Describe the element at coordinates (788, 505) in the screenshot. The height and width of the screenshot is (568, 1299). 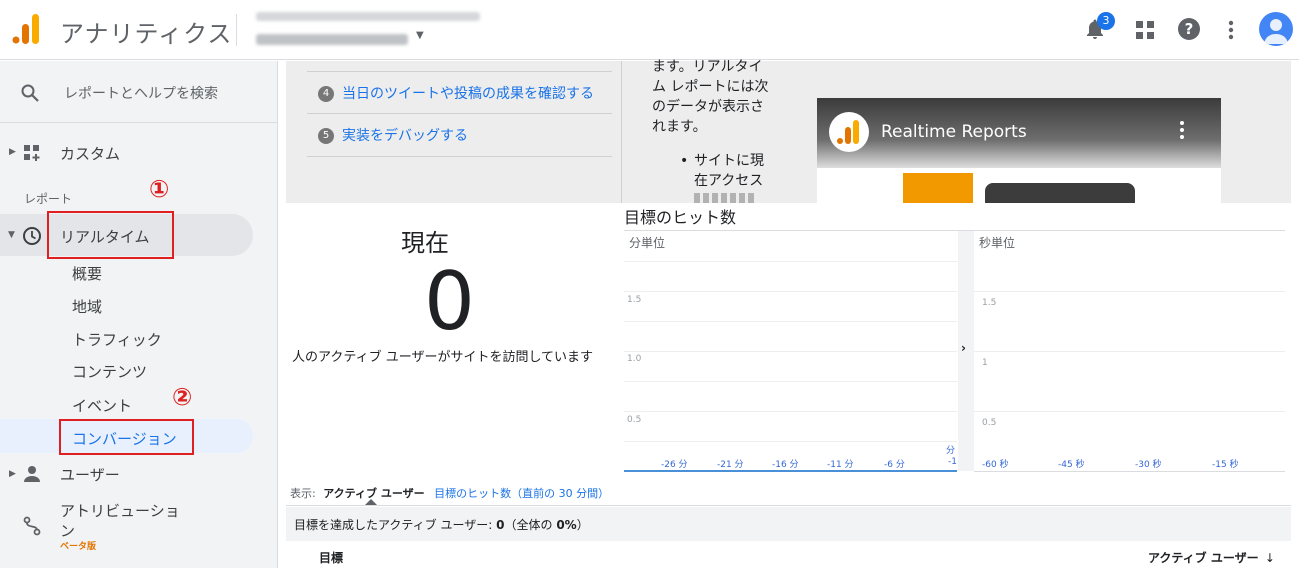
I see `tabs-divider` at that location.